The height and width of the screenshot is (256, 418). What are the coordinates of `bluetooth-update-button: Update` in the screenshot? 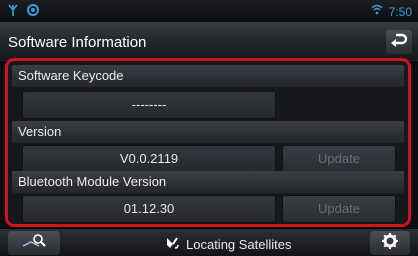 It's located at (339, 209).